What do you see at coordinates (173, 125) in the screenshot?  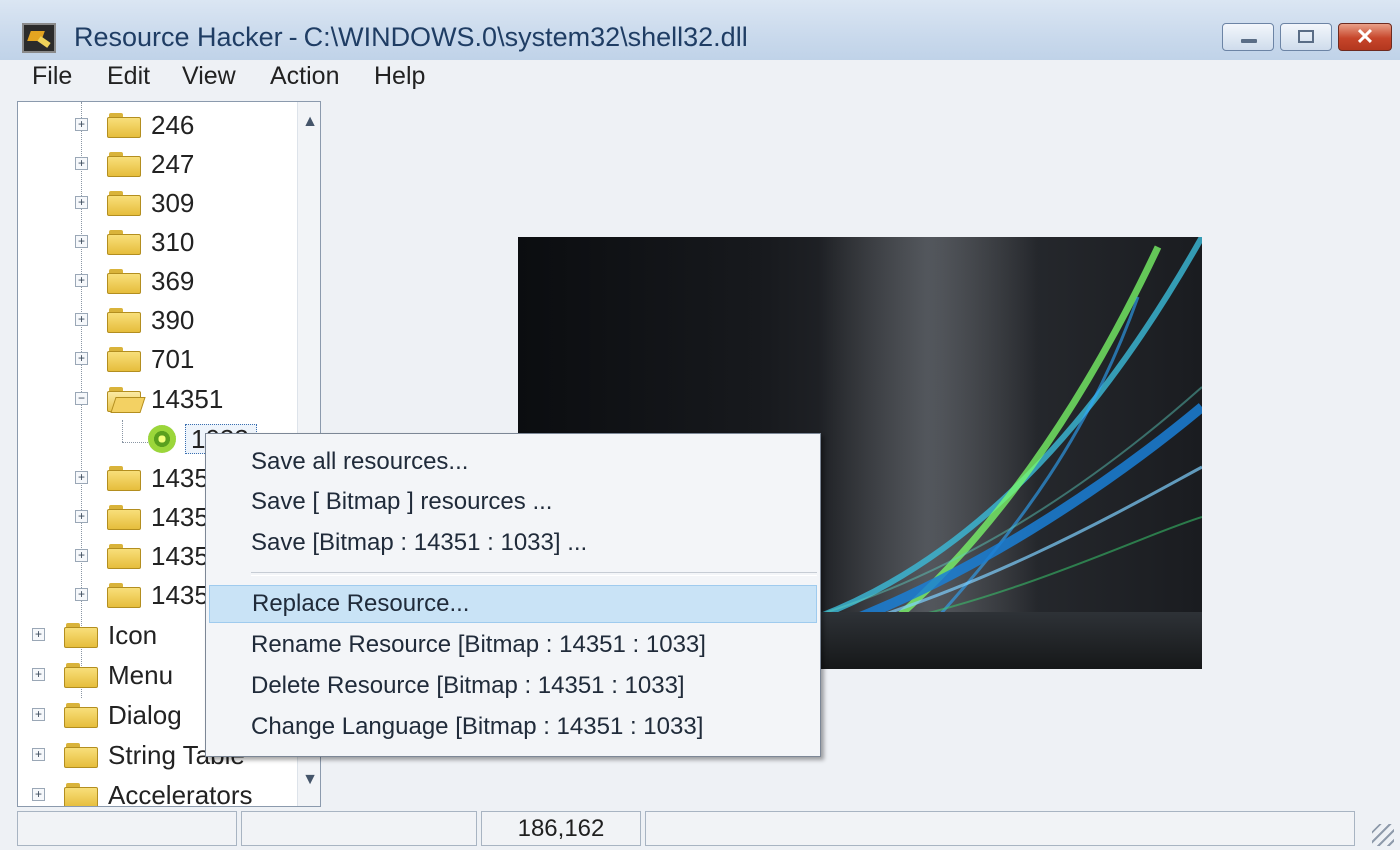 I see `tree-item-label: 246` at bounding box center [173, 125].